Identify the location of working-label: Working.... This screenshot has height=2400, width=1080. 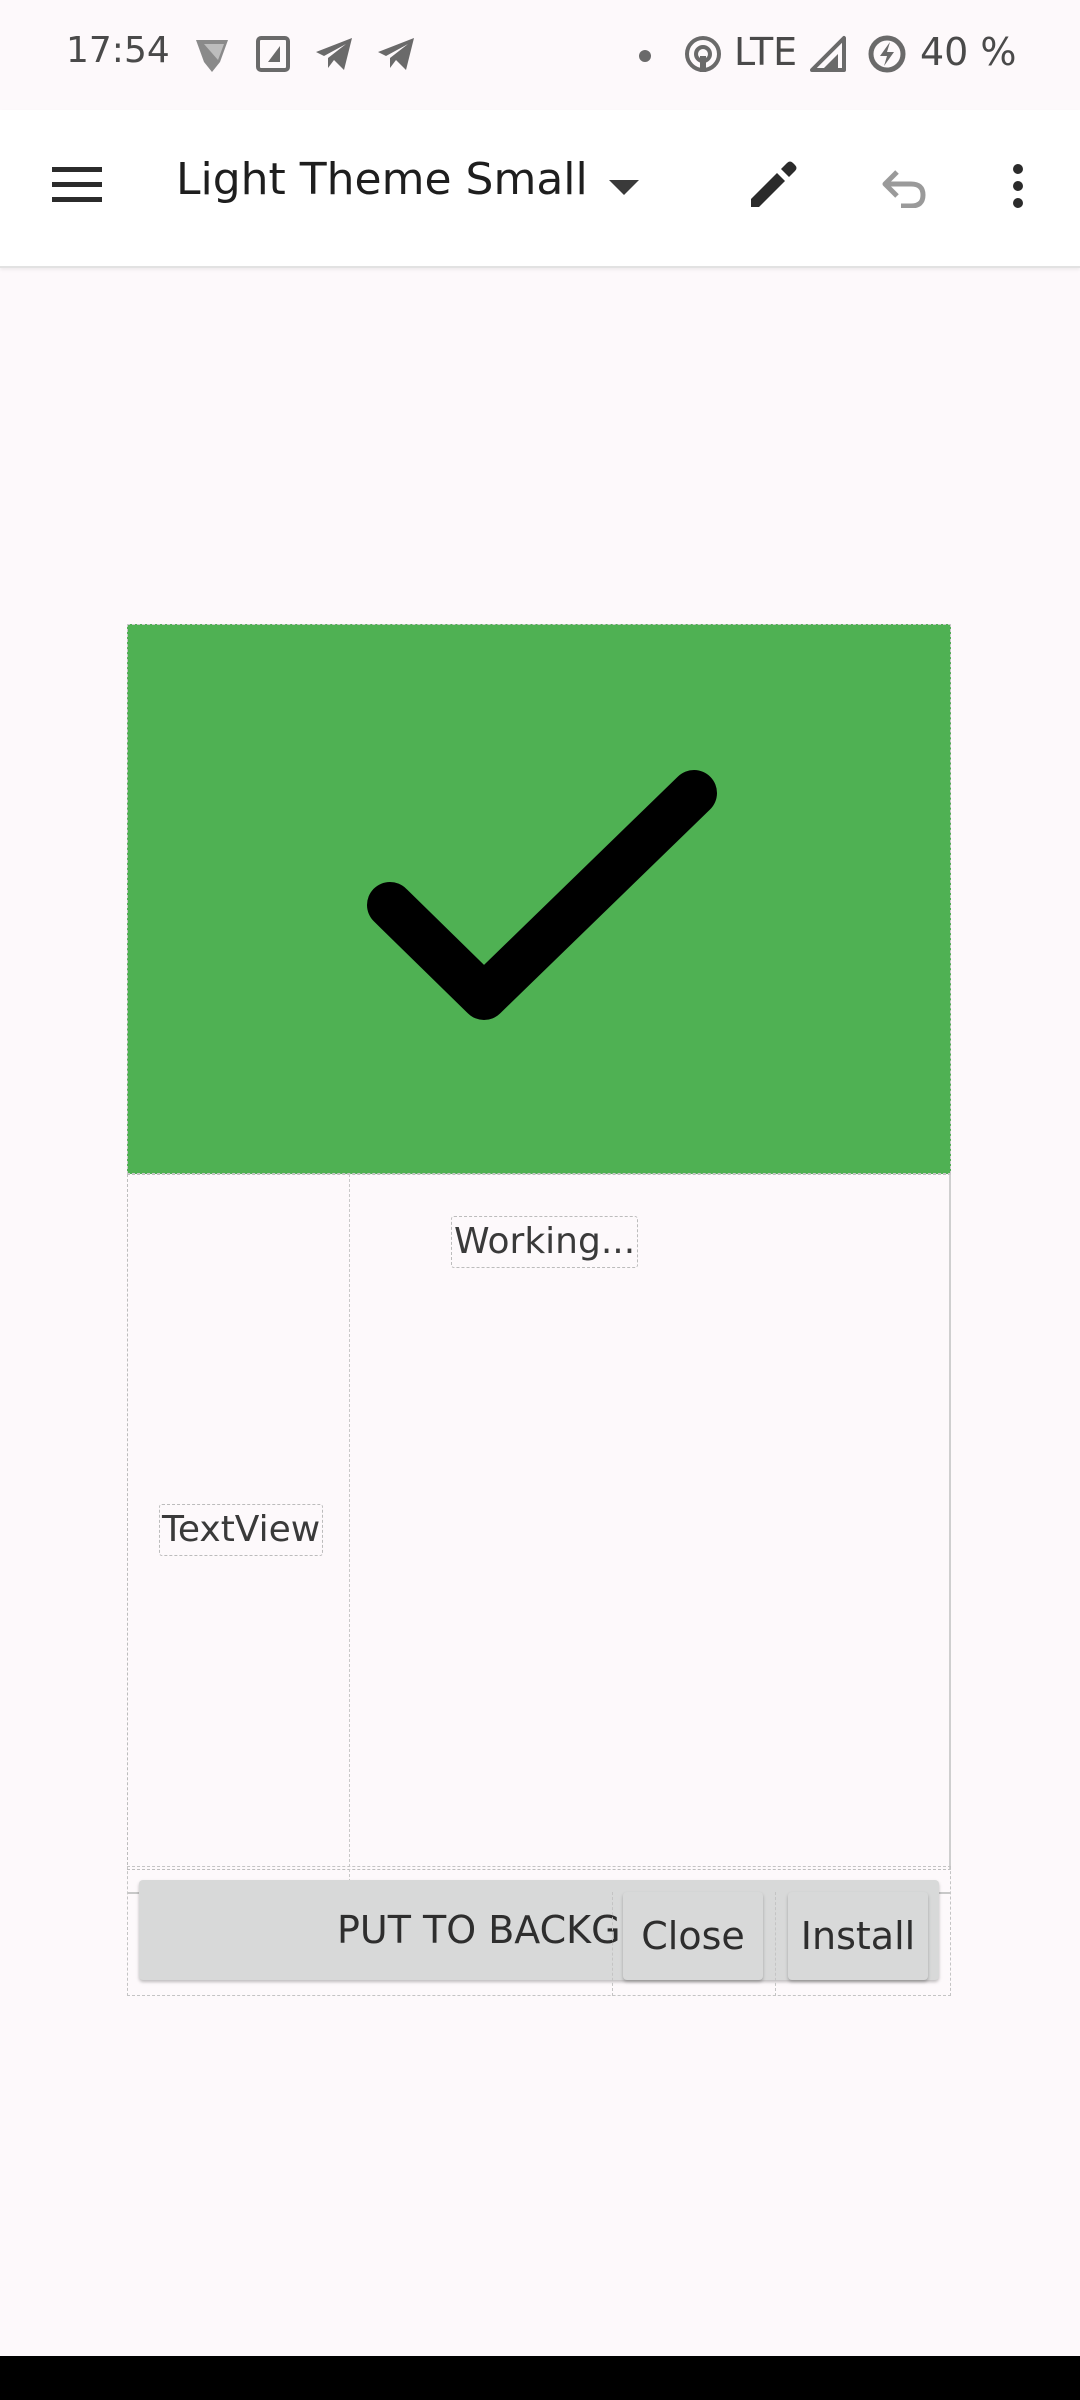
(545, 1242).